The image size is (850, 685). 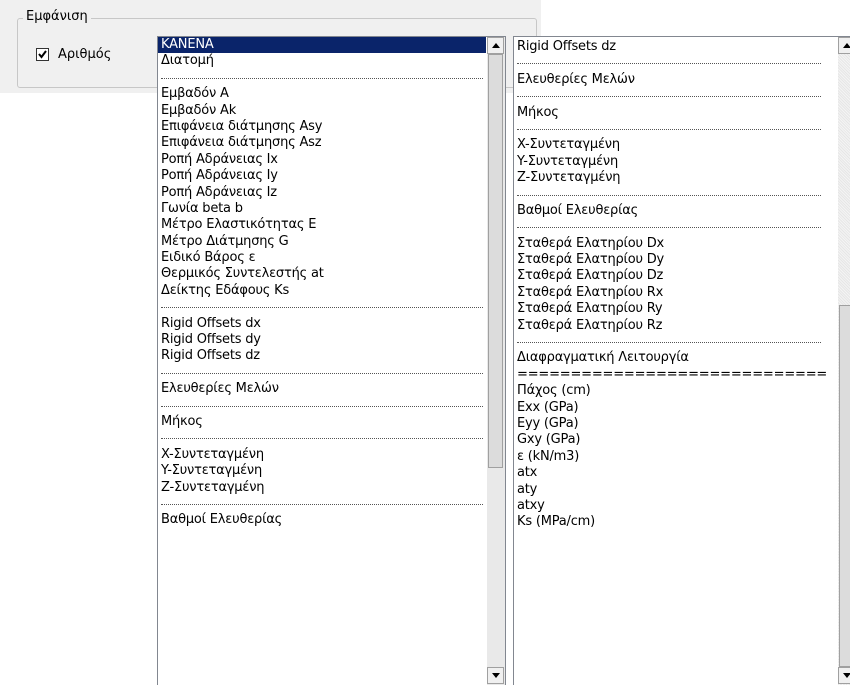 I want to click on list-item: Ροπή Αδράνειας Iy, so click(x=322, y=176).